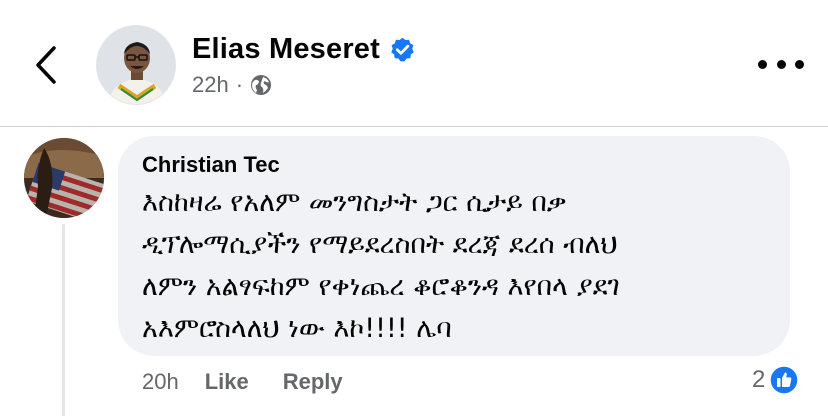 This screenshot has height=416, width=828. I want to click on verified-badge-icon, so click(402, 49).